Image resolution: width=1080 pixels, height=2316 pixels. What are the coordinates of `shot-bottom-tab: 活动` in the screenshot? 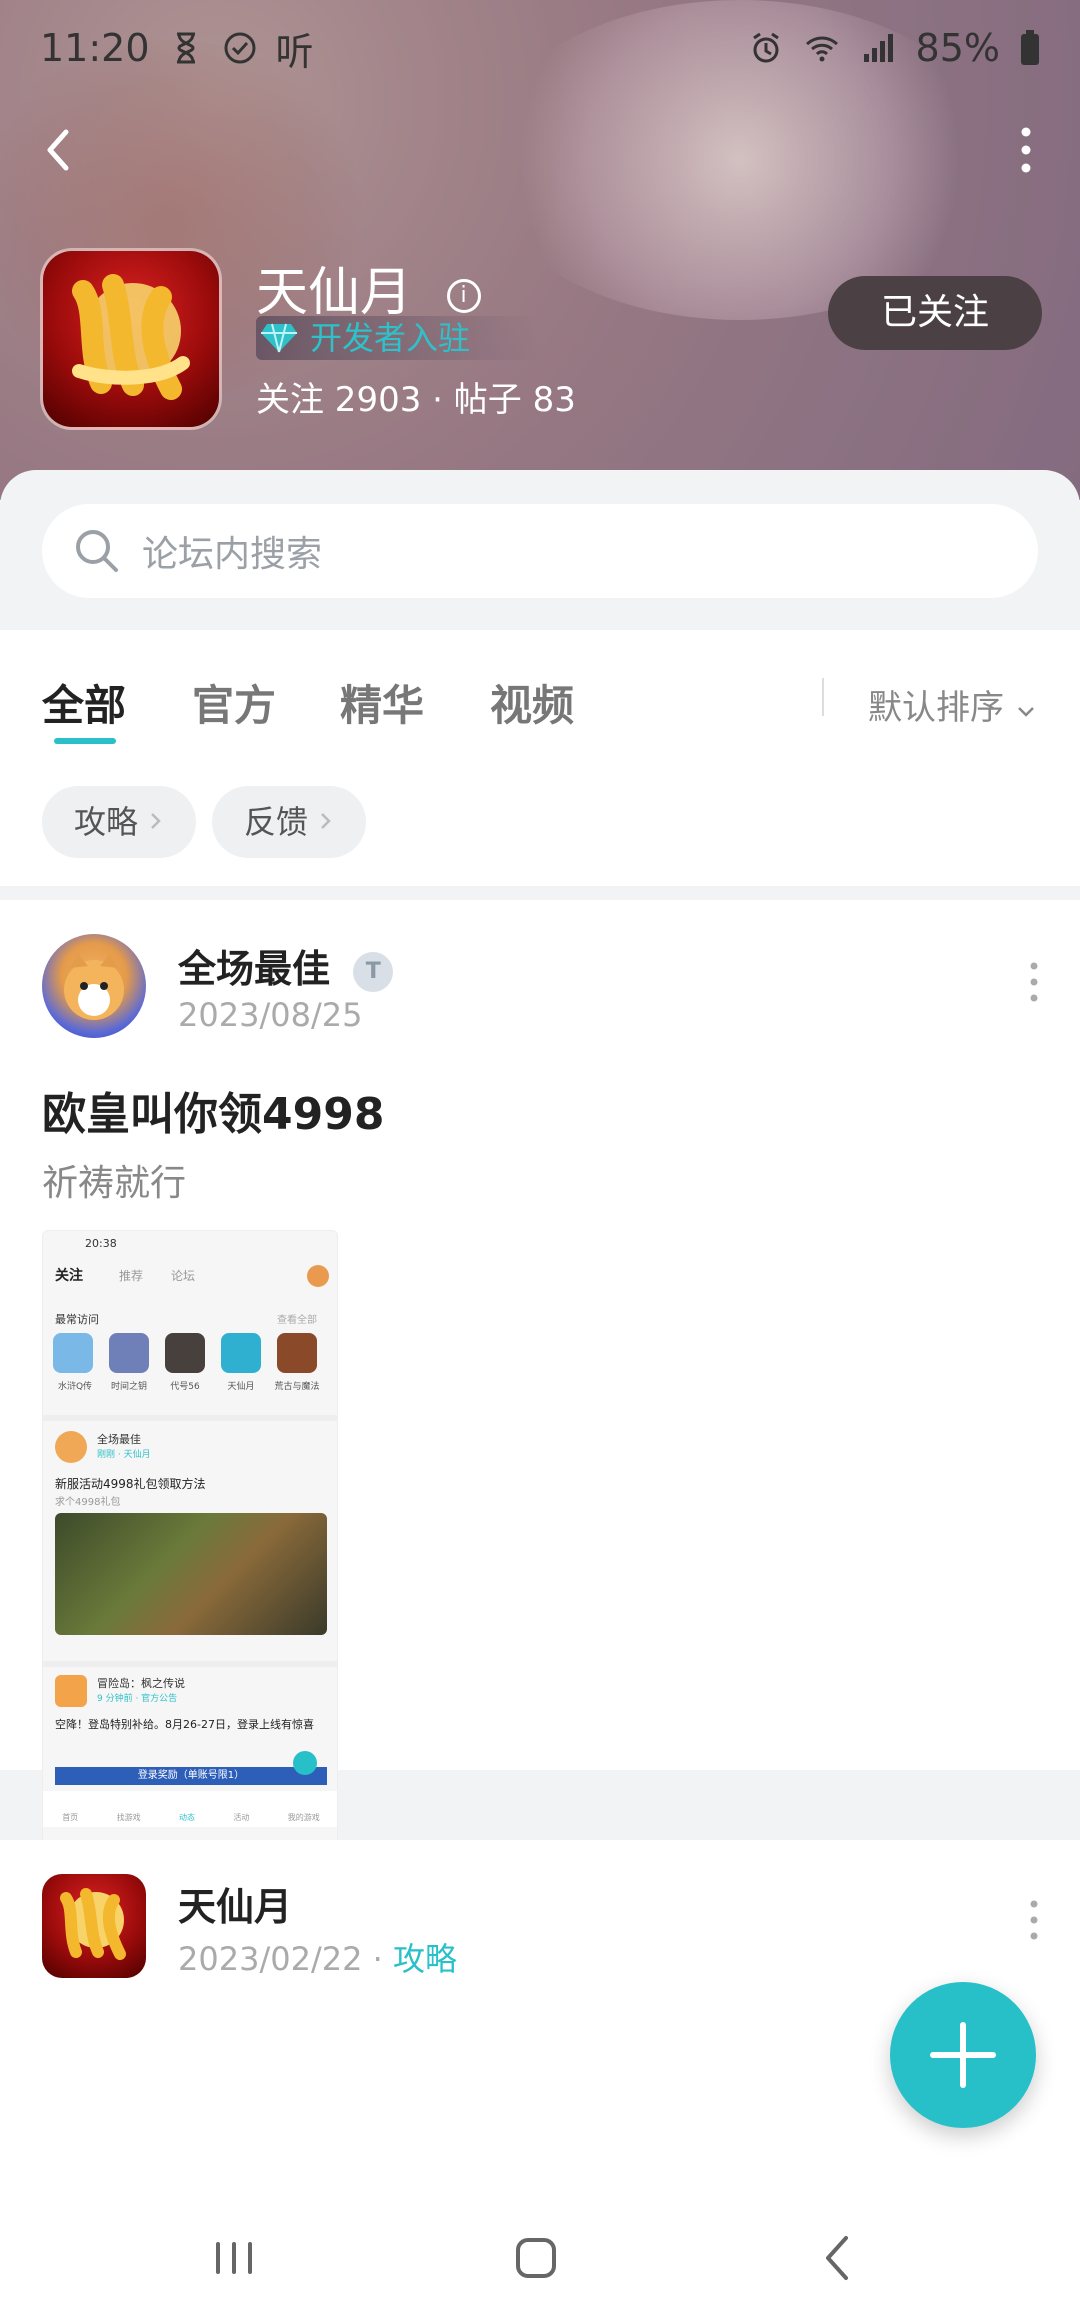 It's located at (241, 1817).